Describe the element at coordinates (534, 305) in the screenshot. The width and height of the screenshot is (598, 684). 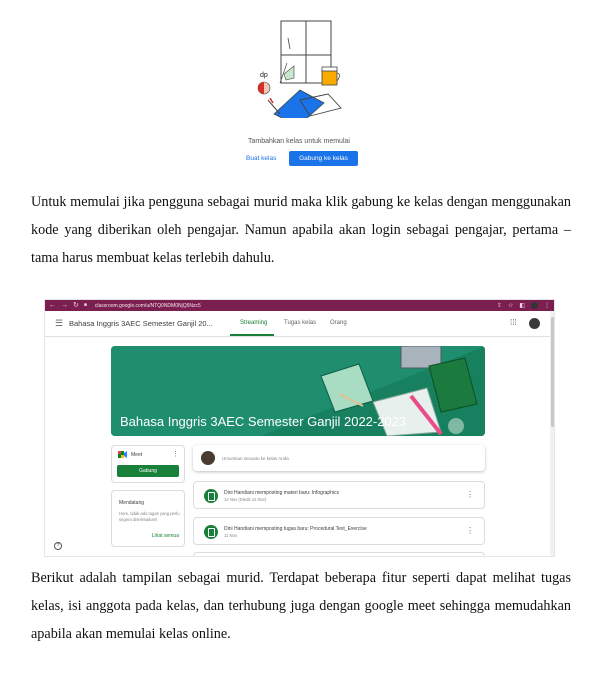
I see `browser-profile-avatar` at that location.